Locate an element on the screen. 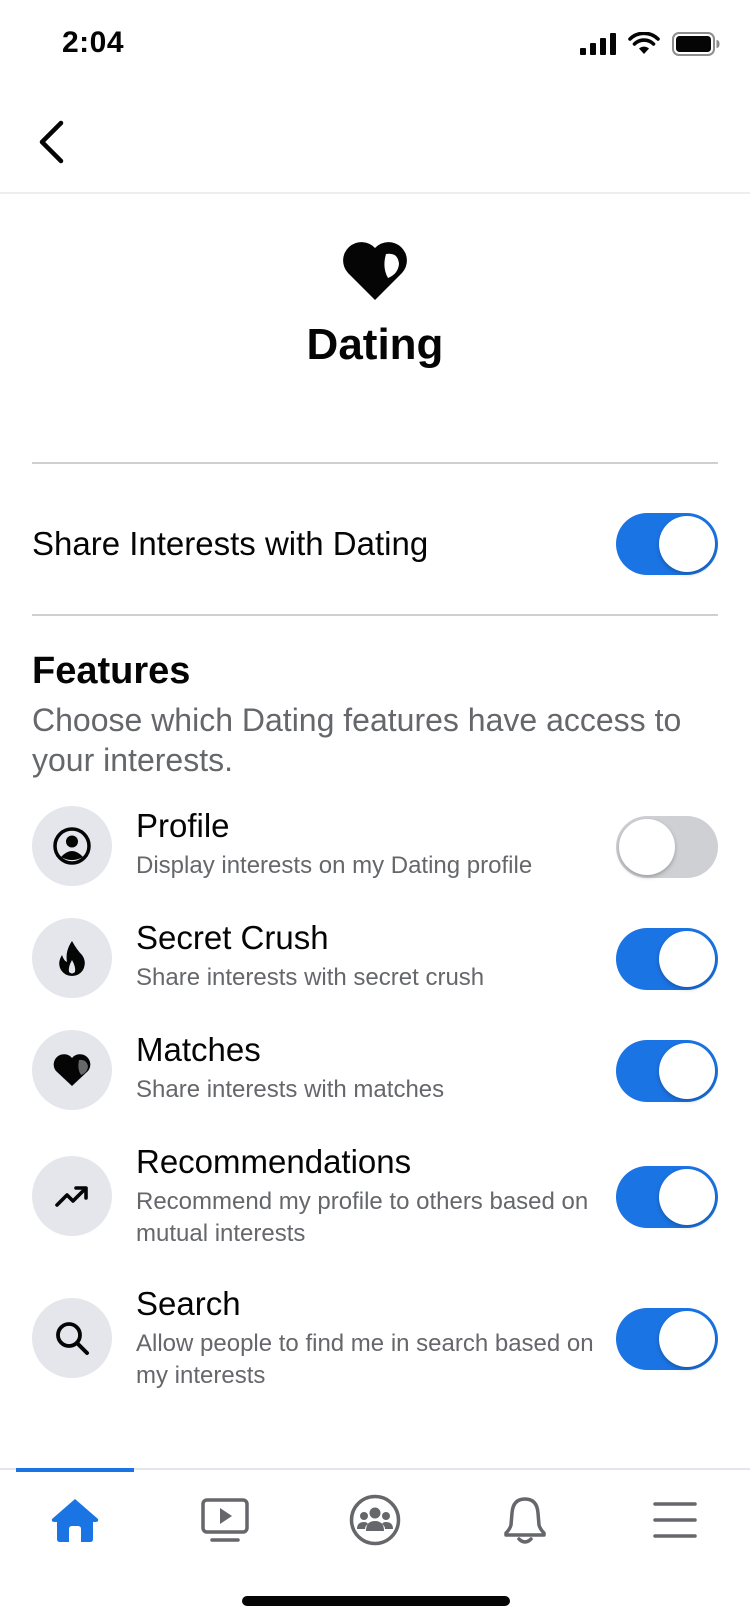 This screenshot has width=750, height=1624. search-toggle is located at coordinates (667, 1339).